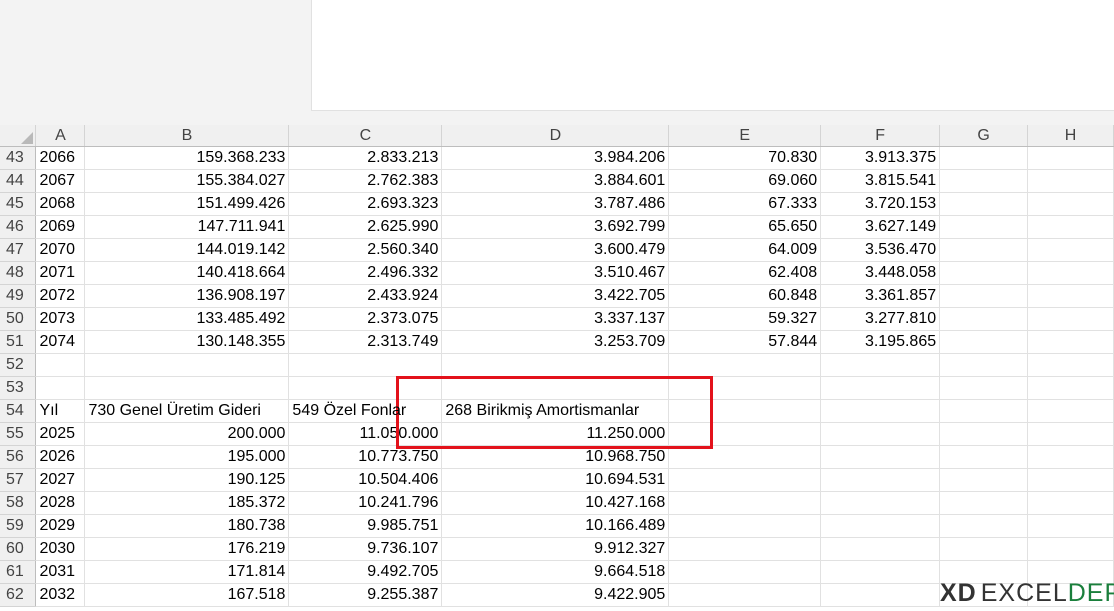 Image resolution: width=1114 pixels, height=611 pixels. What do you see at coordinates (555, 319) in the screenshot?
I see `cell-d: 3.337.137` at bounding box center [555, 319].